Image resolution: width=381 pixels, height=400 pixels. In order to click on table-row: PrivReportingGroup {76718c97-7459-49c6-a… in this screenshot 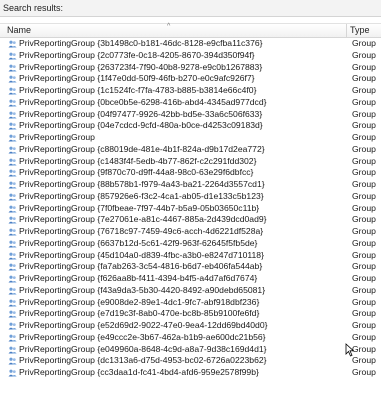, I will do `click(190, 232)`.